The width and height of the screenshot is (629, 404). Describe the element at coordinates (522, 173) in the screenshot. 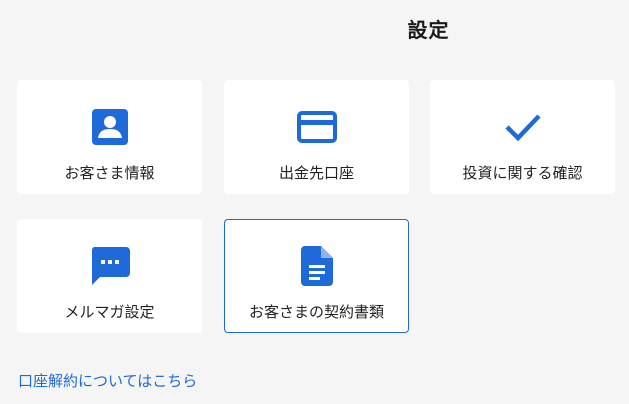

I see `card-label: 投資に関する確認` at that location.